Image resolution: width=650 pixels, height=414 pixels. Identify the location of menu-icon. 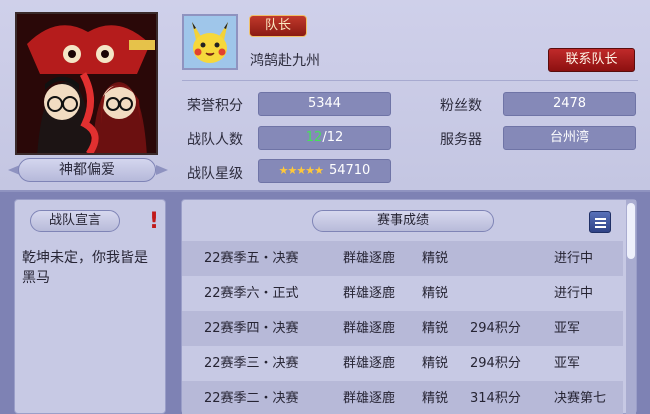
(600, 222).